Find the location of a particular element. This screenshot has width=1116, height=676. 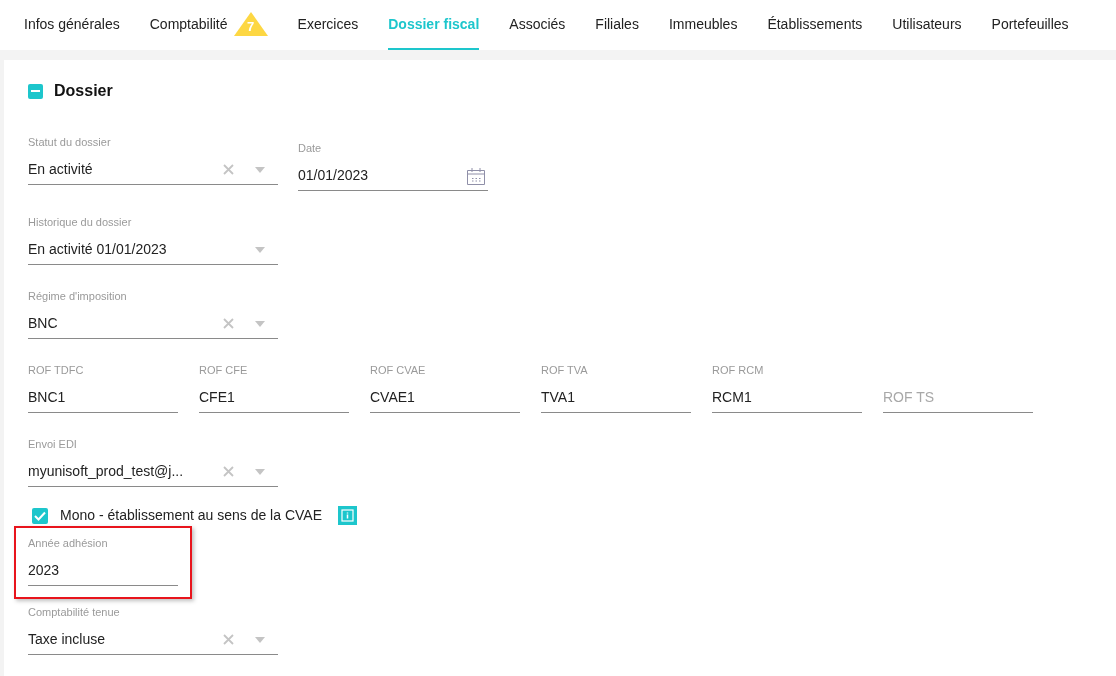

calendar-icon is located at coordinates (476, 175).